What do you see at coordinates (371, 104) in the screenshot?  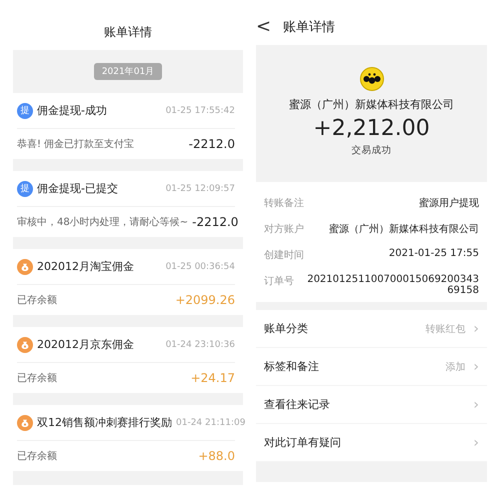 I see `payer-name: 蜜源（广州）新媒体科技有限公司` at bounding box center [371, 104].